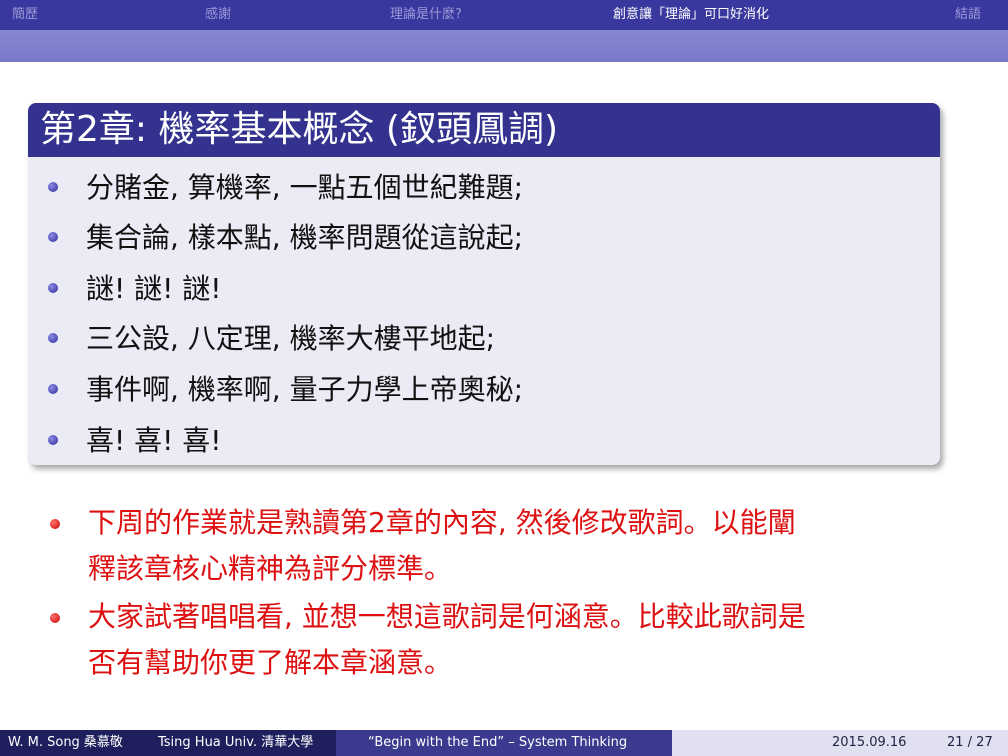 The width and height of the screenshot is (1008, 756). What do you see at coordinates (442, 522) in the screenshot?
I see `note-line: 下周的作業就是熟讀第2章的內容, 然後修改歌詞。以能闡` at bounding box center [442, 522].